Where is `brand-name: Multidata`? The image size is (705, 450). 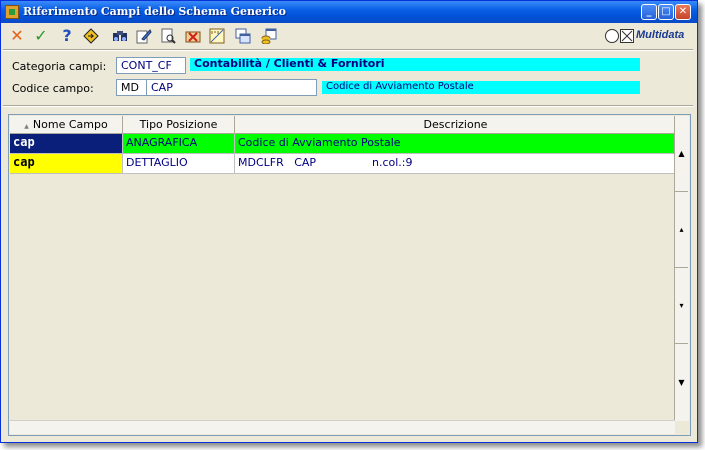 brand-name: Multidata is located at coordinates (660, 35).